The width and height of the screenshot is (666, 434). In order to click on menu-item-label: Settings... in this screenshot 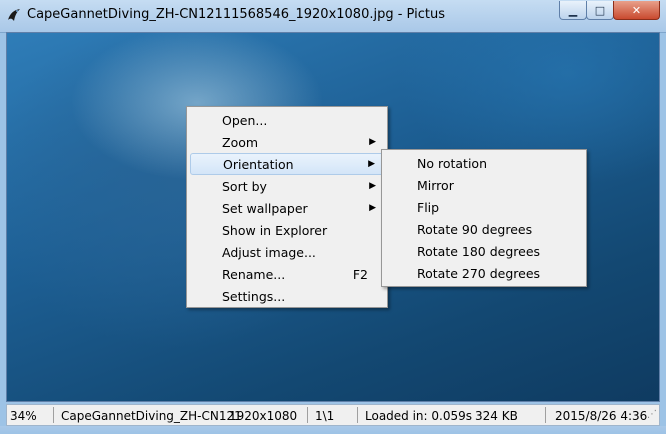, I will do `click(254, 296)`.